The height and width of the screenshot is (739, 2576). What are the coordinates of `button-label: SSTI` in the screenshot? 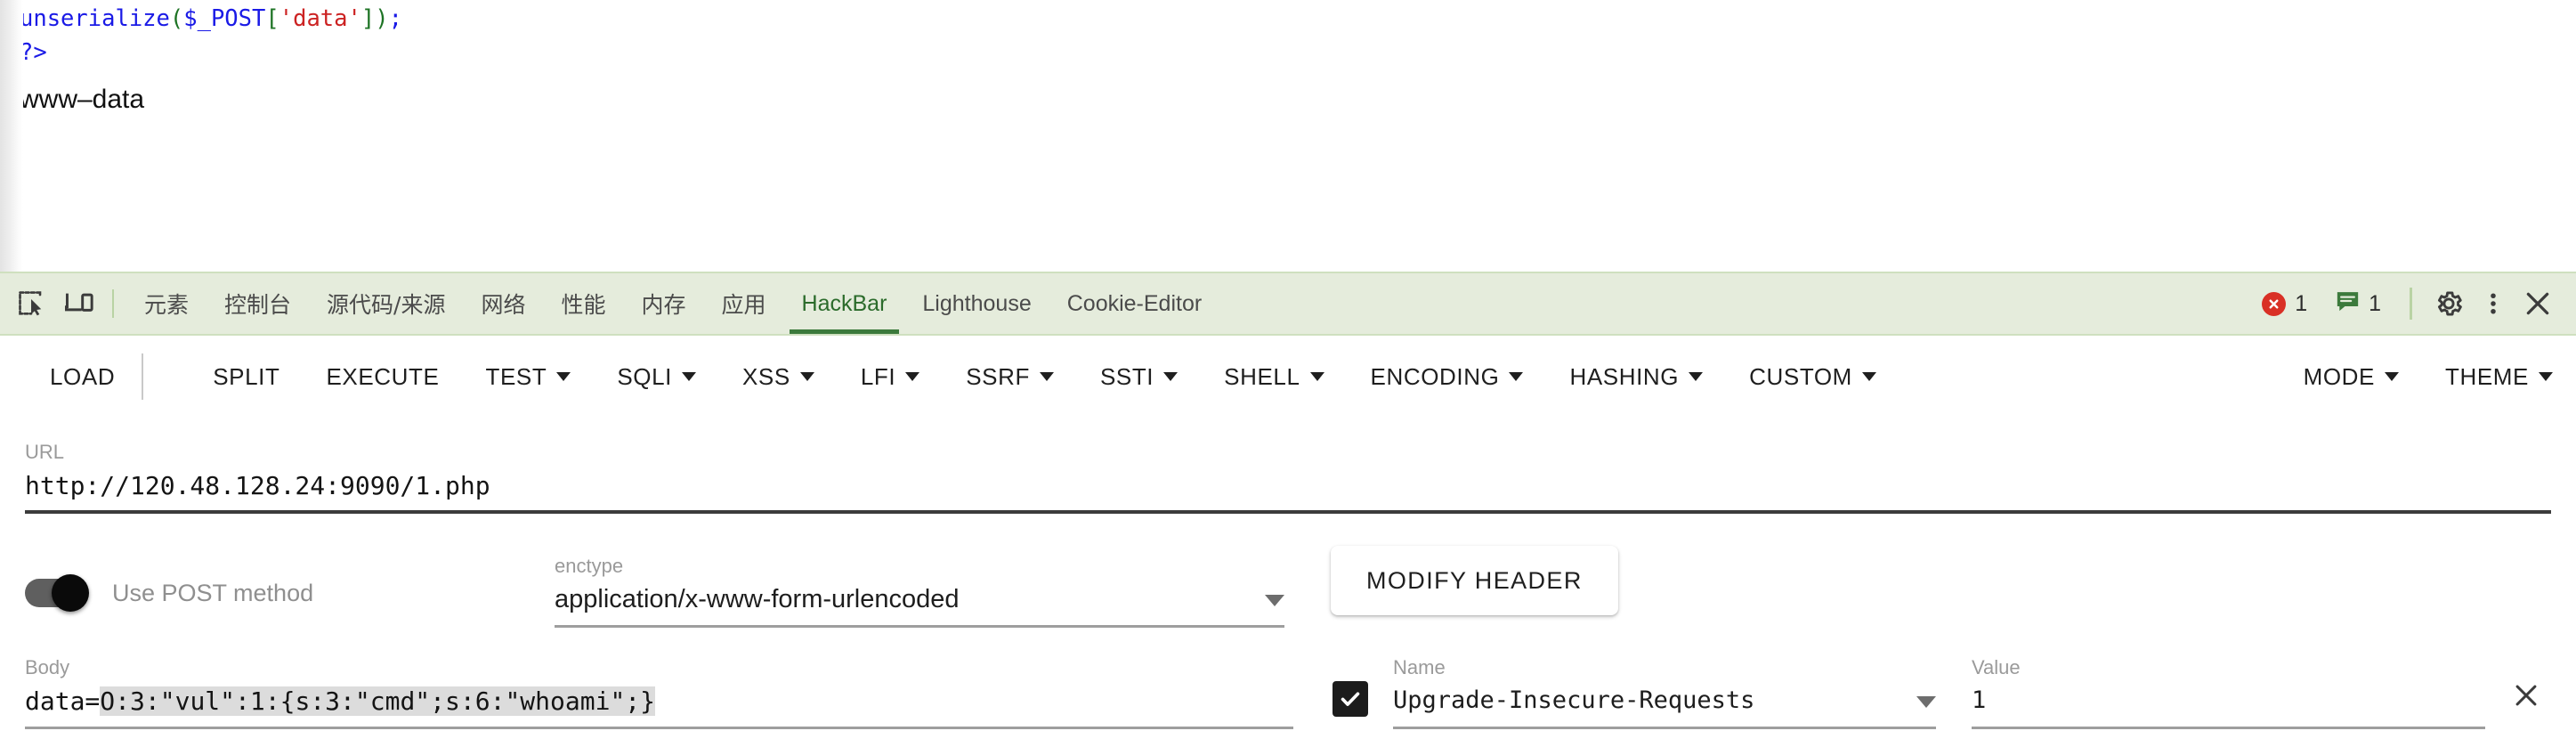 It's located at (1127, 376).